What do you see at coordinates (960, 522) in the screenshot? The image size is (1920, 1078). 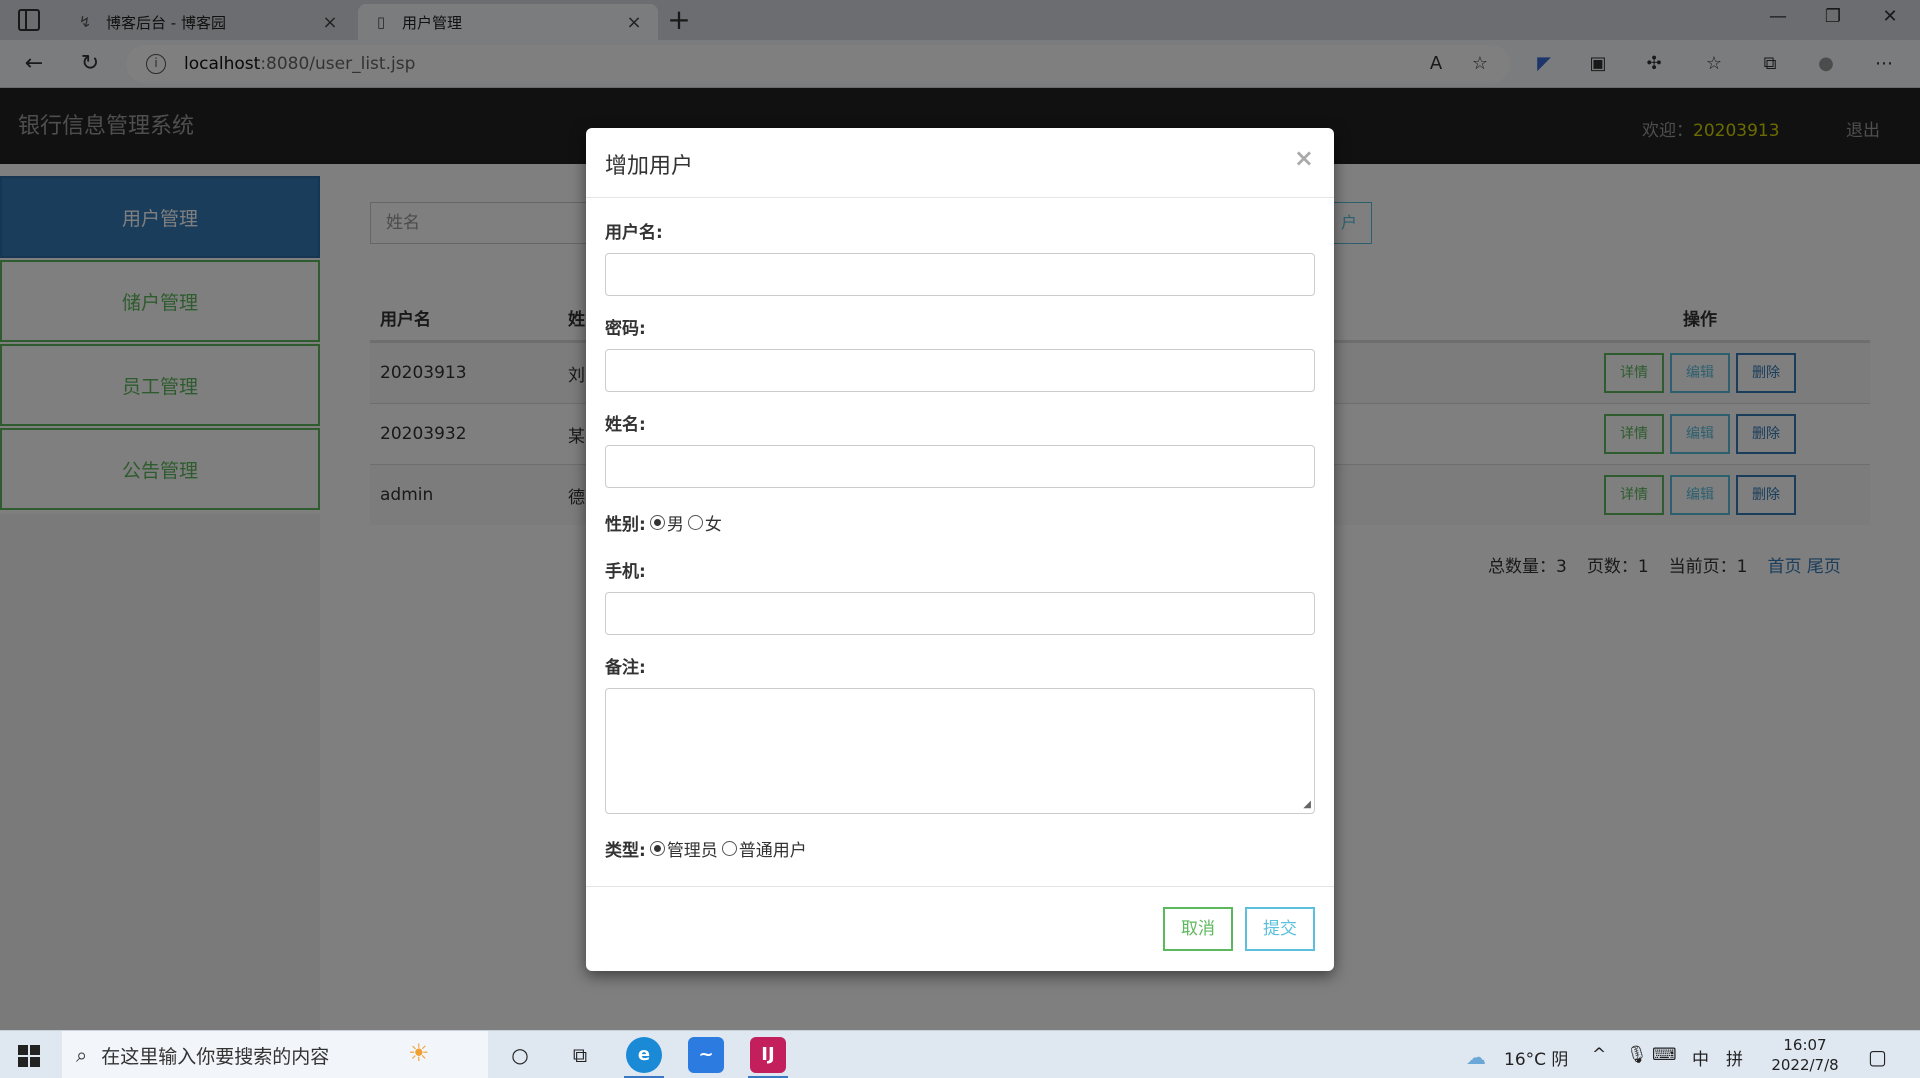 I see `gender-row: 性别: 男 女` at bounding box center [960, 522].